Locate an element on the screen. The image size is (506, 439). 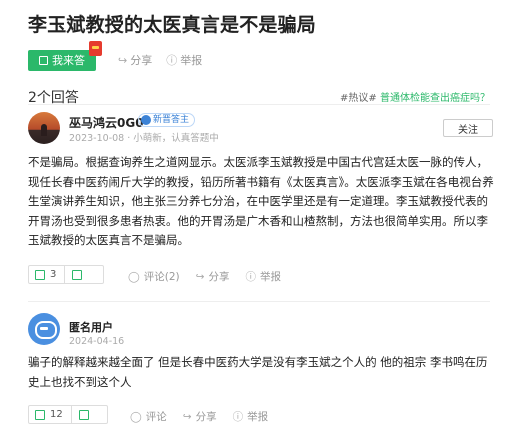
edit-icon is located at coordinates (43, 60).